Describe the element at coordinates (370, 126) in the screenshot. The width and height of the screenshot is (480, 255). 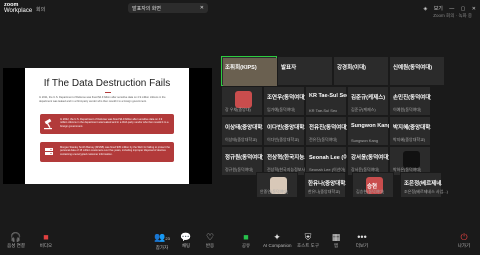
I see `participant-name: Sungwon Kang` at that location.